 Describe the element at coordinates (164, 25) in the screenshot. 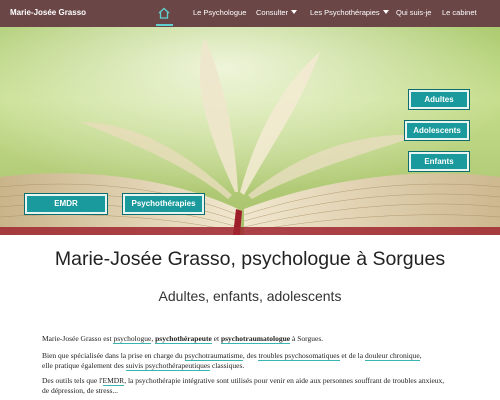

I see `active-indicator` at that location.